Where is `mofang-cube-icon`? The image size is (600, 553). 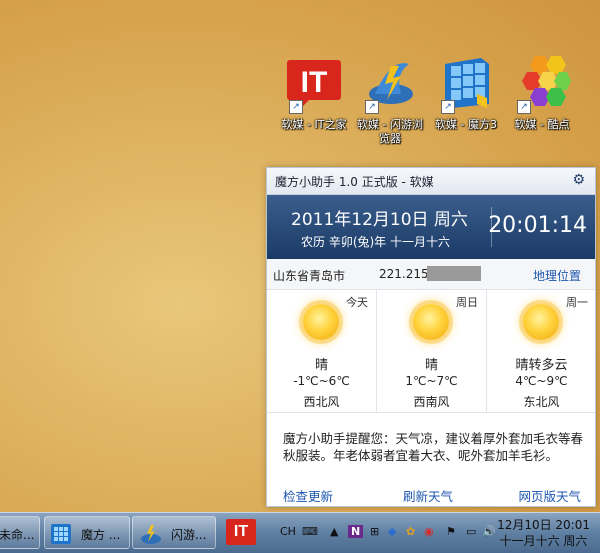
mofang-cube-icon is located at coordinates (61, 534).